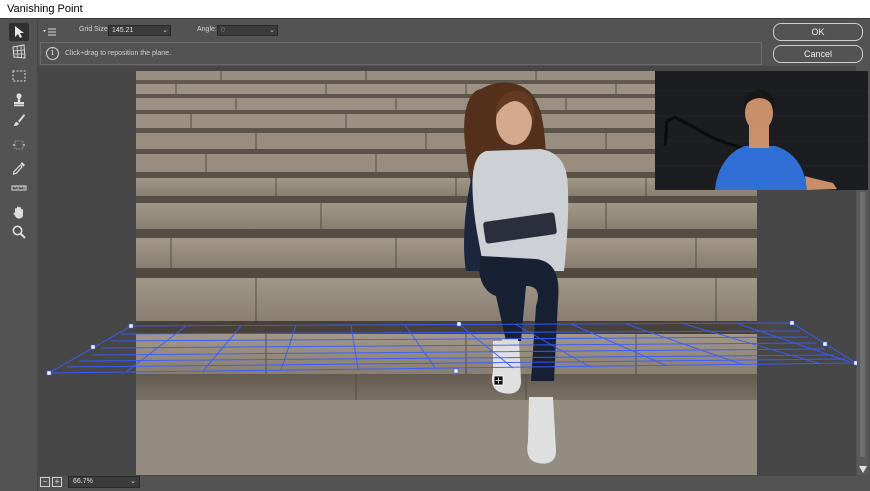  I want to click on zoom-tool-icon, so click(19, 232).